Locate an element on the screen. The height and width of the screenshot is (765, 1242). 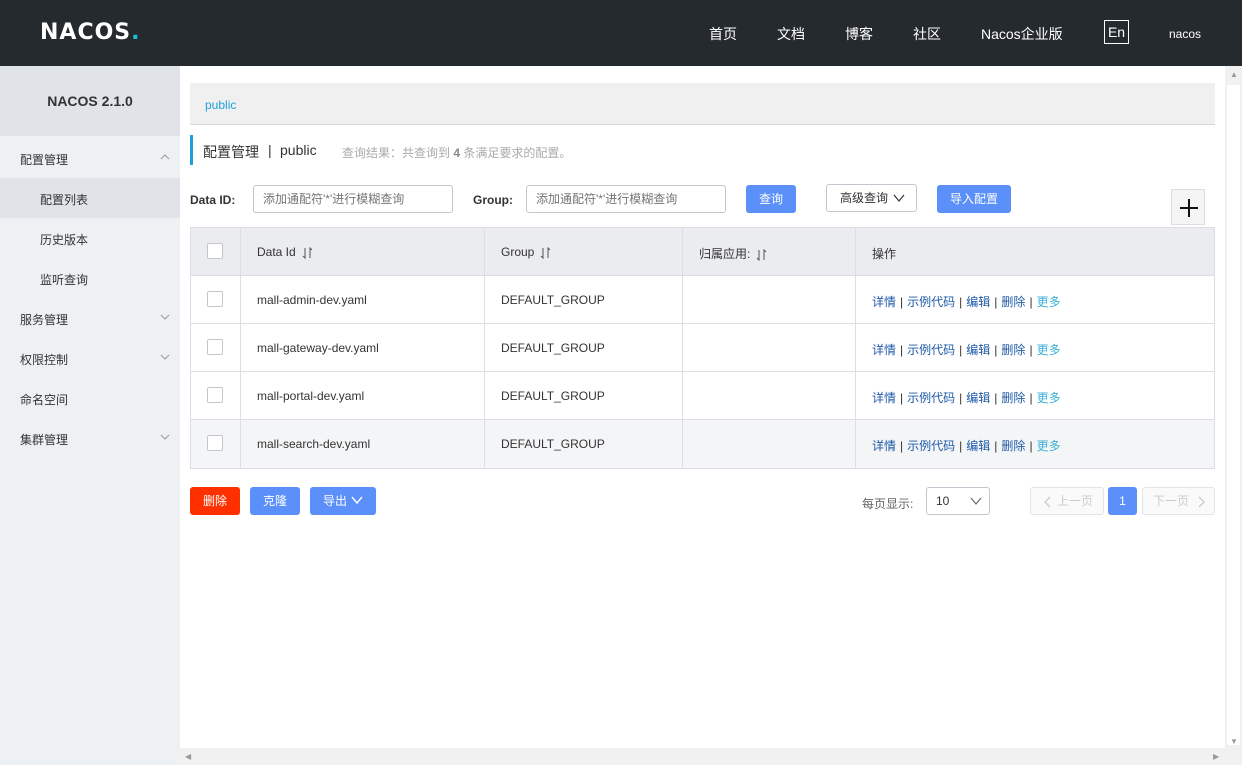
select-all-checkbox is located at coordinates (215, 251).